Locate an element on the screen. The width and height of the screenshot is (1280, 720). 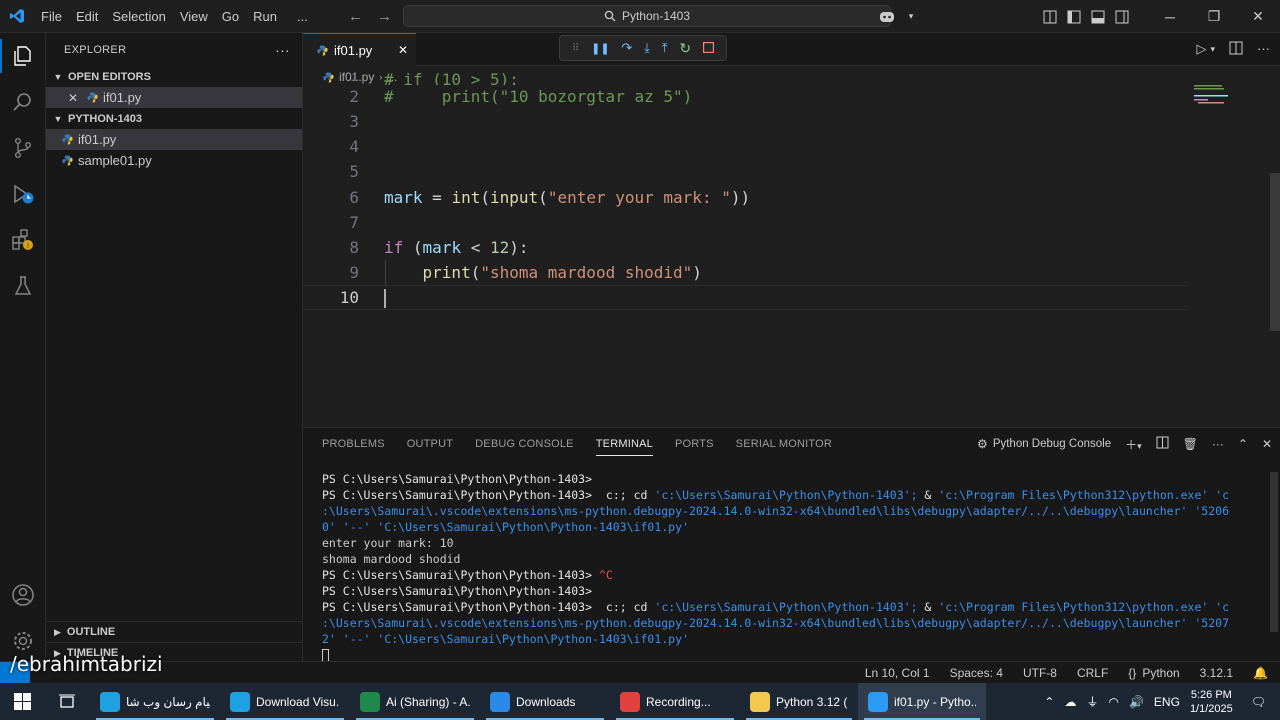
accounts-icon is located at coordinates (23, 595).